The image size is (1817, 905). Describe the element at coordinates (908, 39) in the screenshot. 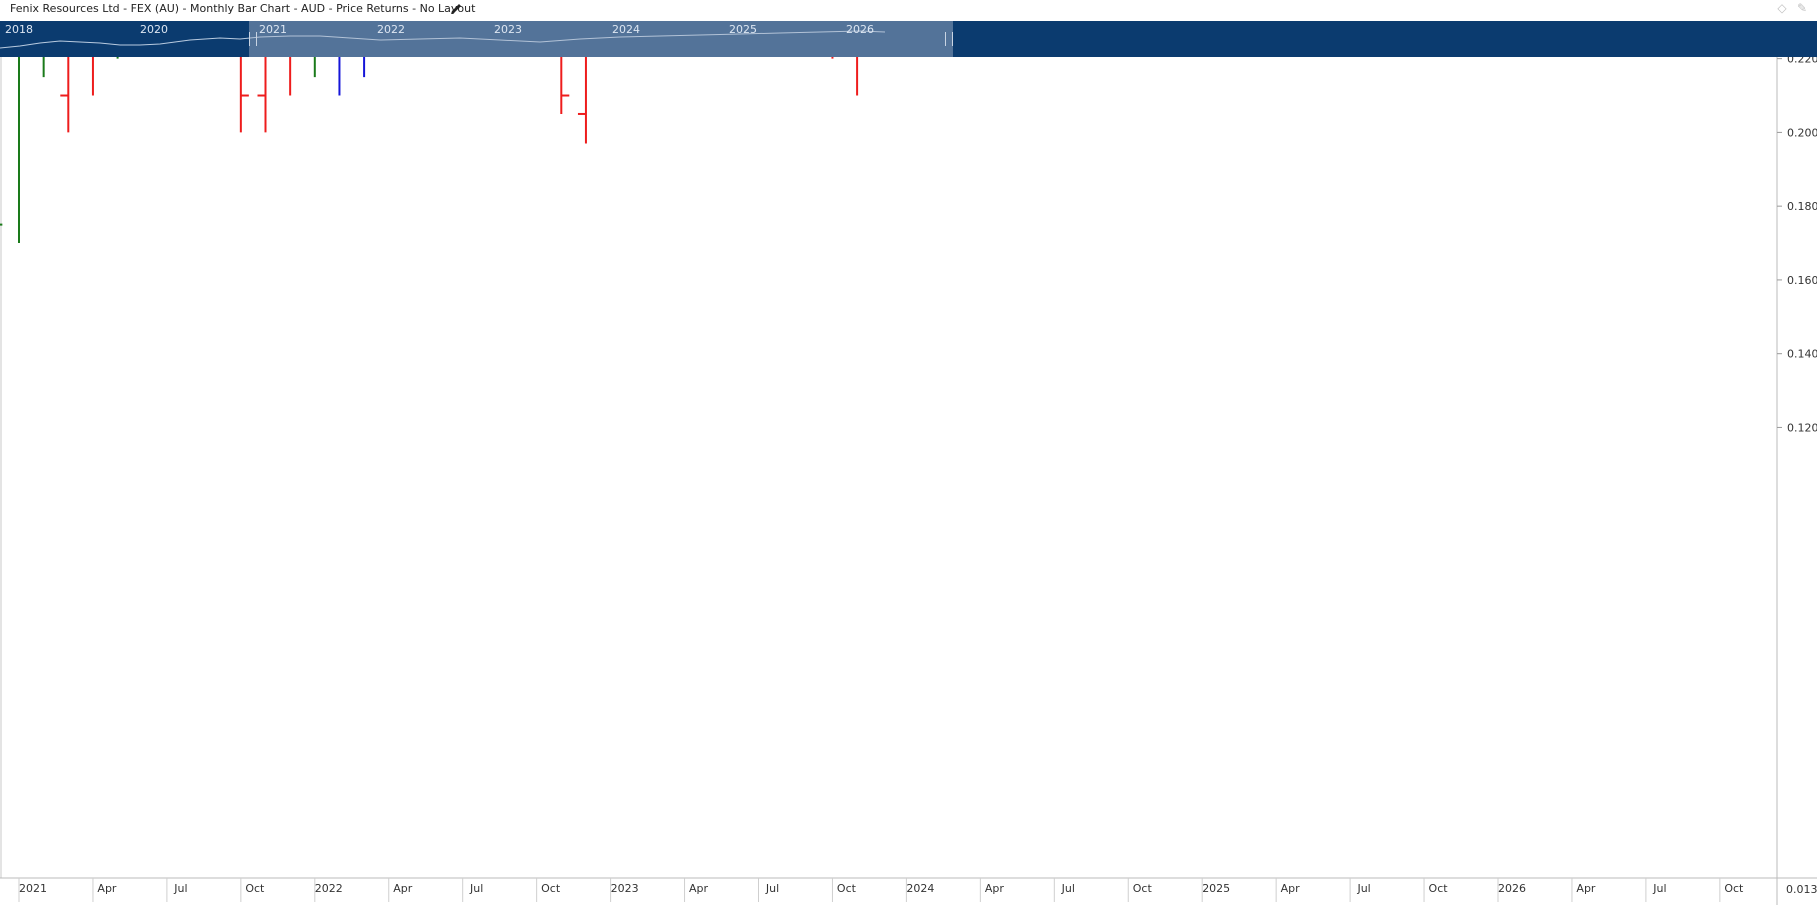

I see `range-navigator: 2018 2020 2021 2022 2023 2024 2025 2026` at that location.